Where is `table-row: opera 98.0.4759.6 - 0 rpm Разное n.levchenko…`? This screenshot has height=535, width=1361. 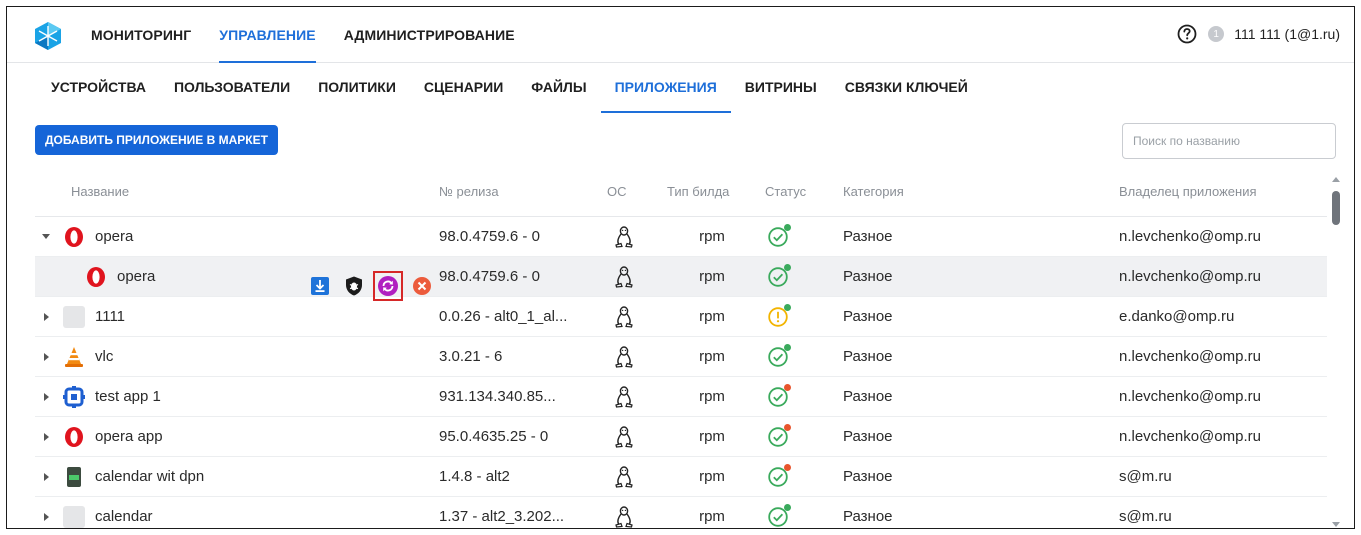 table-row: opera 98.0.4759.6 - 0 rpm Разное n.levchenko… is located at coordinates (681, 237).